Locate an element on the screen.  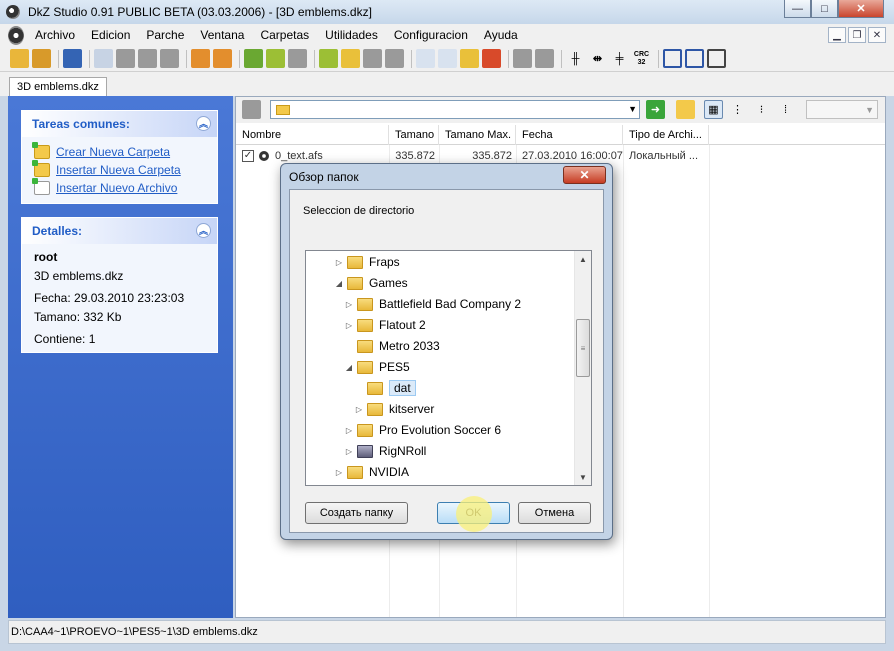
tree-node-rignroll: ▷ RigNRoll is located at coordinates (385, 451).